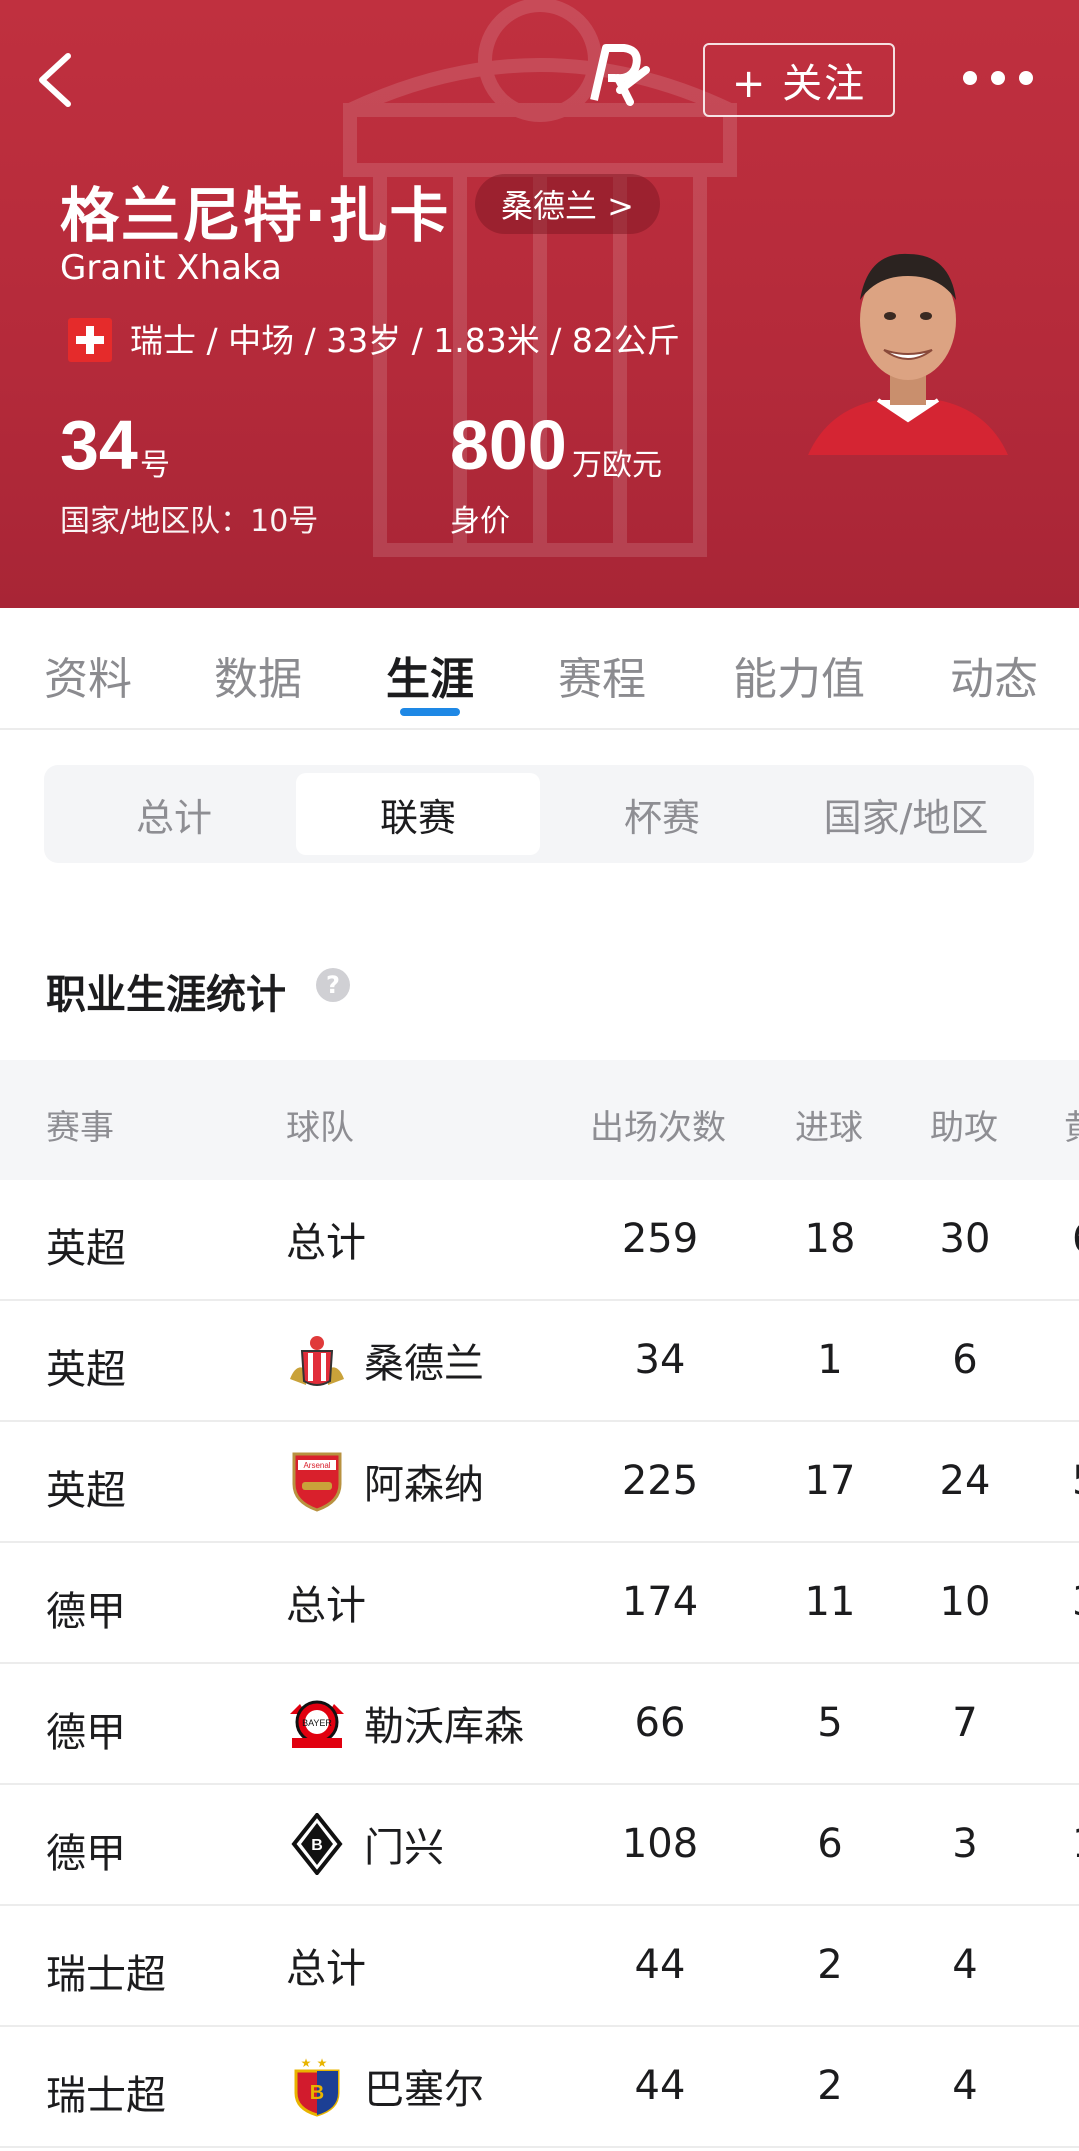  What do you see at coordinates (660, 1602) in the screenshot?
I see `cell-appearances: 174` at bounding box center [660, 1602].